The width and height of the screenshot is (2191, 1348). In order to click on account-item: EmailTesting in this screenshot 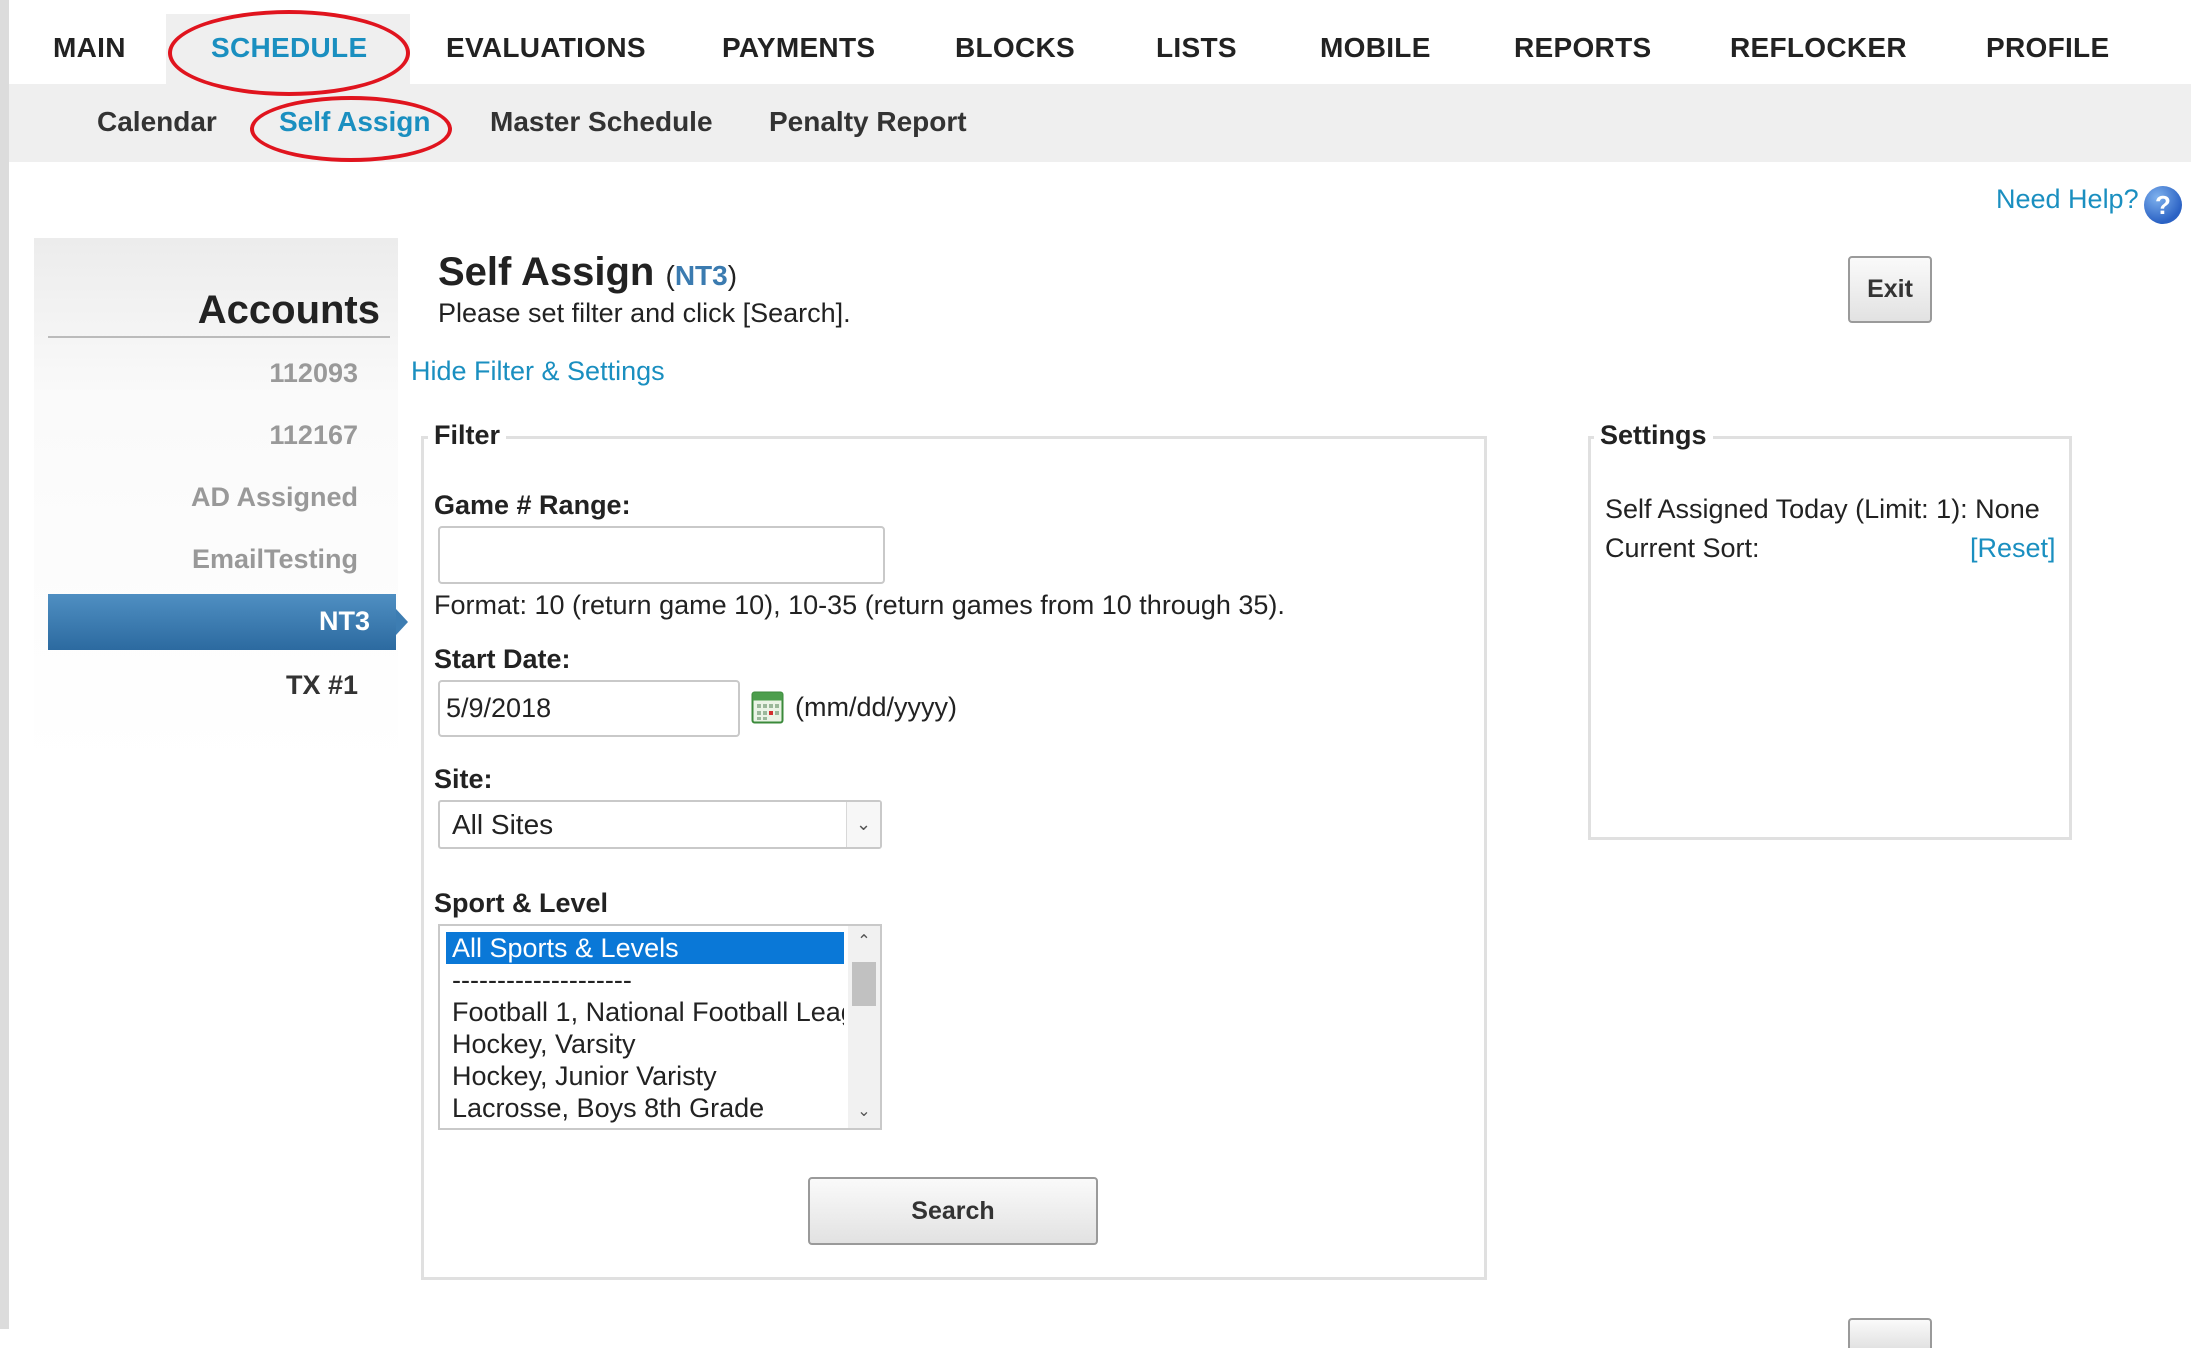, I will do `click(275, 559)`.